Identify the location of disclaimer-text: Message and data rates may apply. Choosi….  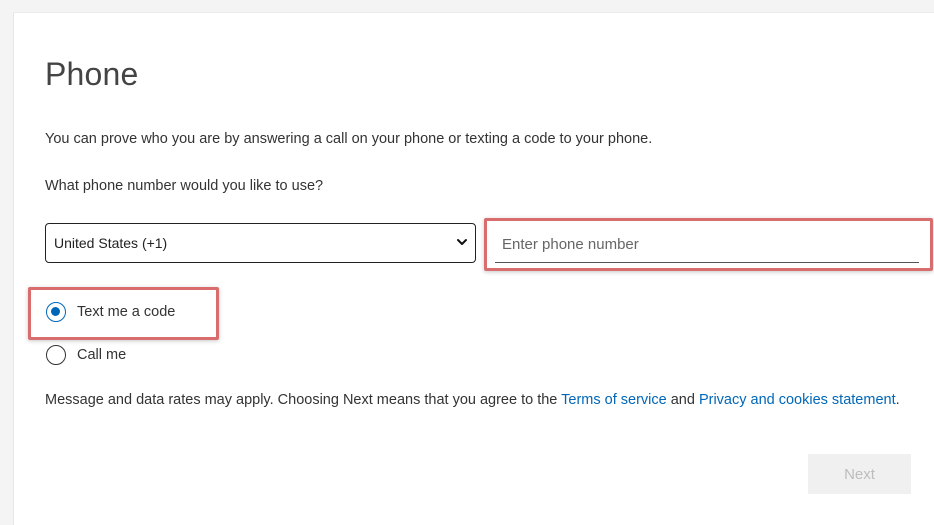
(480, 400).